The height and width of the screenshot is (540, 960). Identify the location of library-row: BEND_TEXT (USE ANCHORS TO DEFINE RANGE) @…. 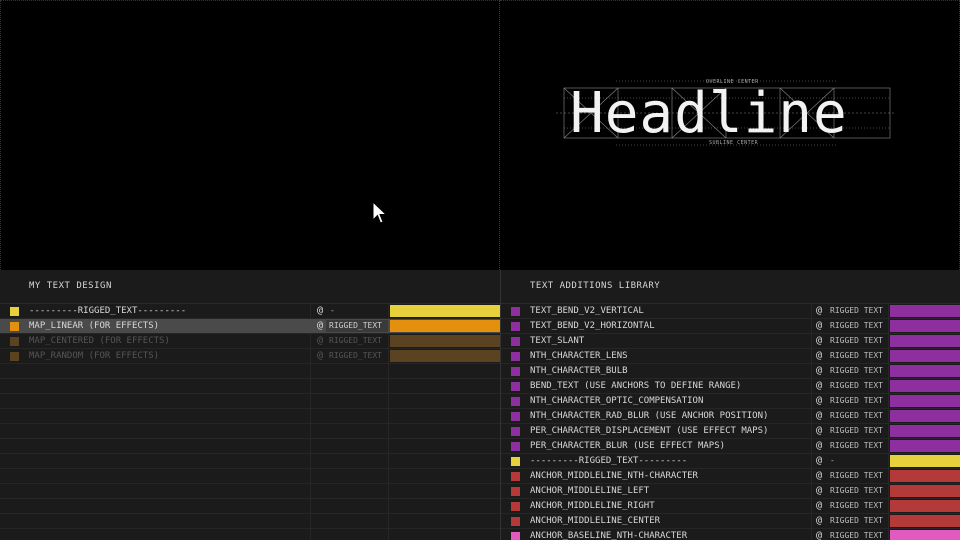
(730, 386).